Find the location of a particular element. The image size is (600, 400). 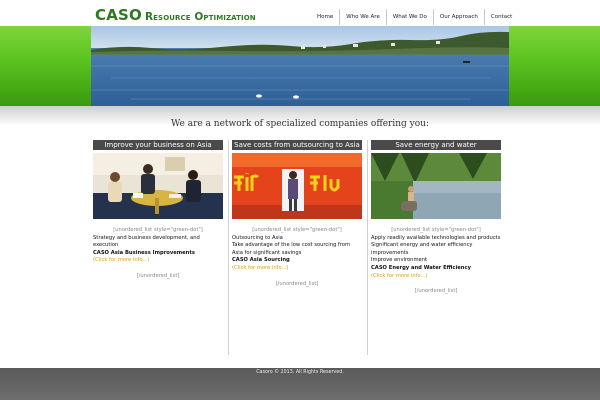

meeting-photo is located at coordinates (158, 186).